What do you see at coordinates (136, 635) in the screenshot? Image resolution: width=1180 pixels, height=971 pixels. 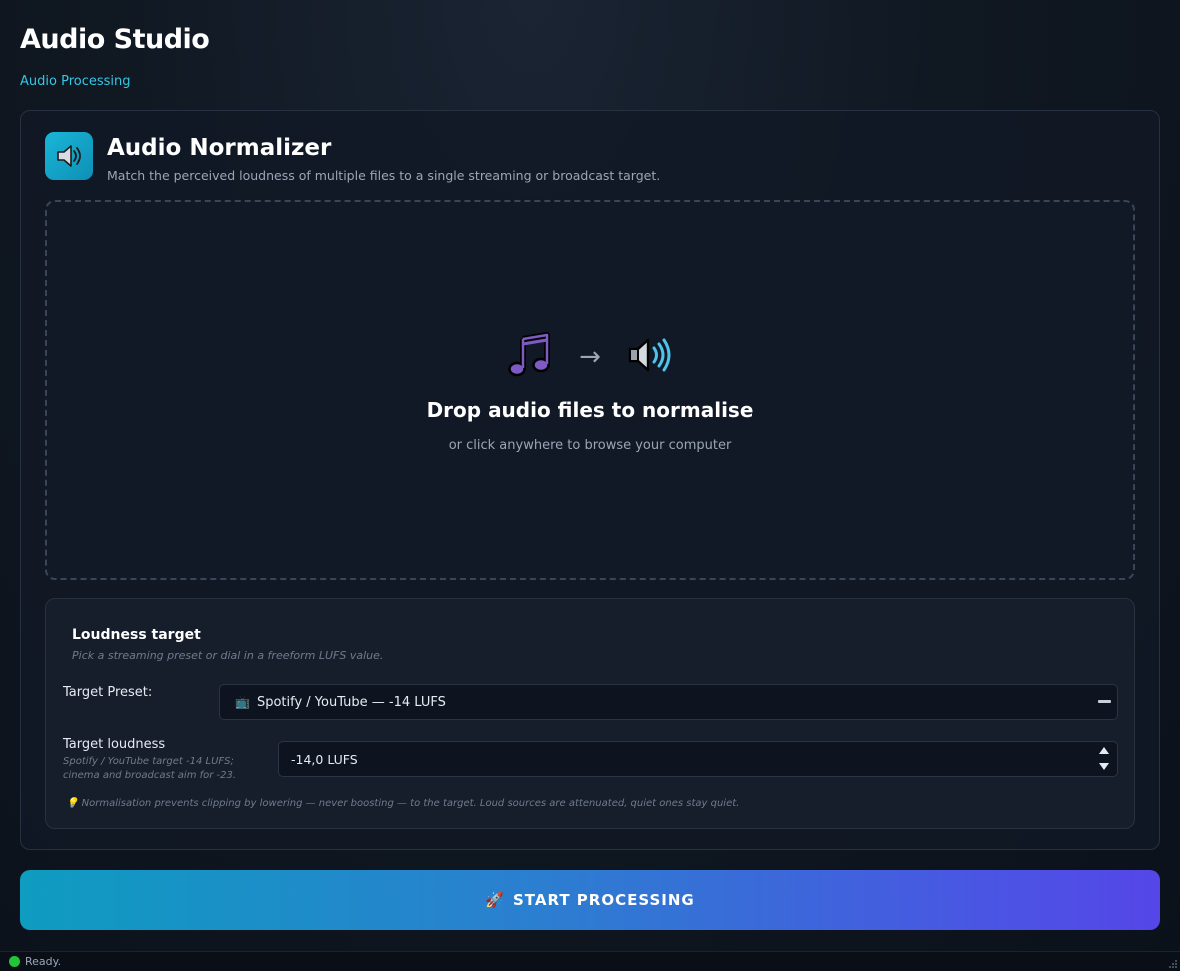 I see `settings-title: Loudness target` at bounding box center [136, 635].